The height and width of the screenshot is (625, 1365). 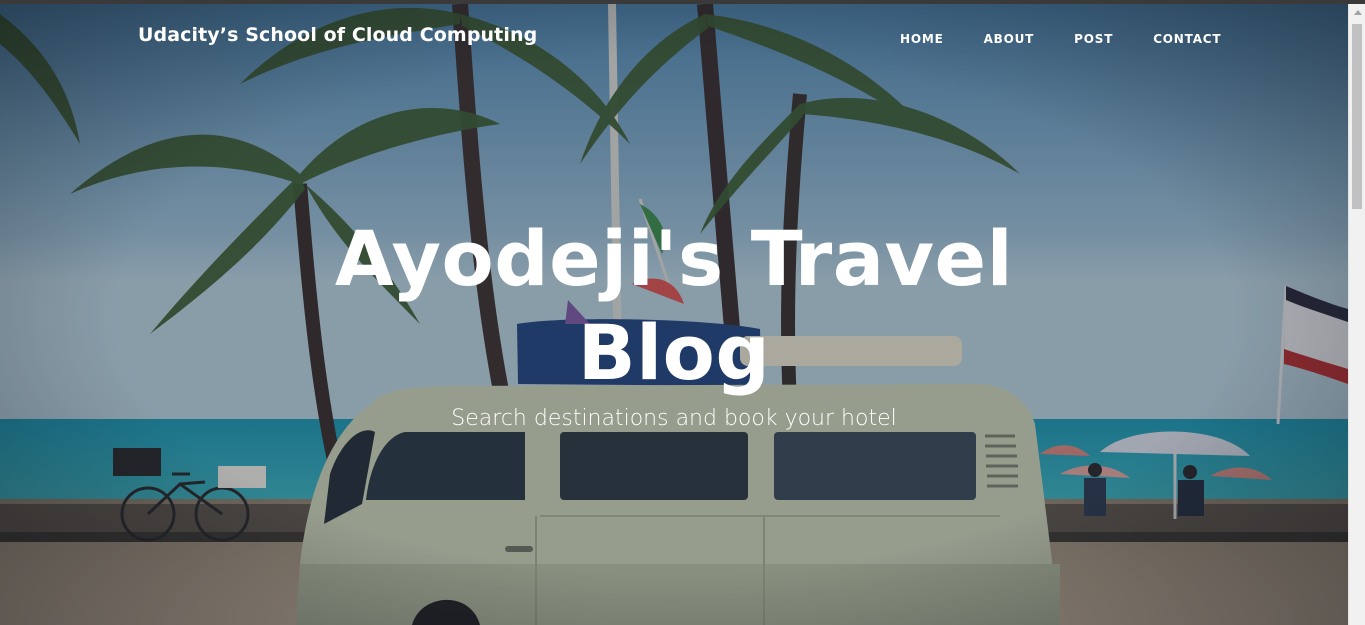 I want to click on page-title: Ayodeji's Travel Blog, so click(x=674, y=305).